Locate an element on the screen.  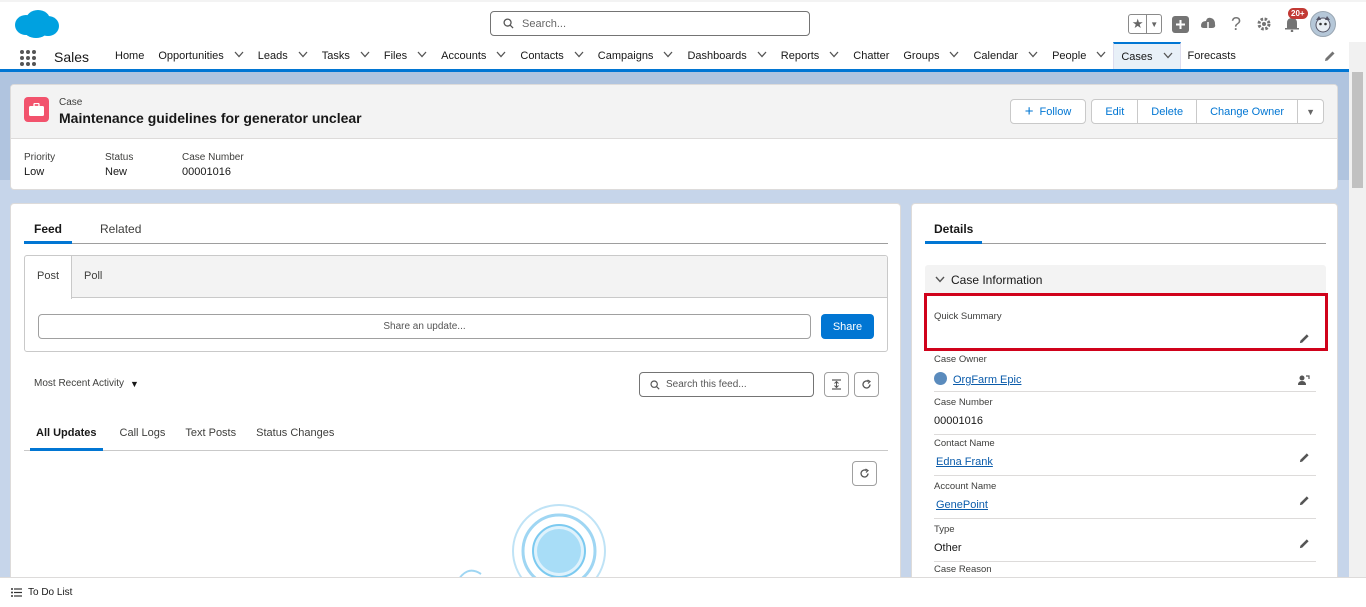
trailhead-icon is located at coordinates (1208, 24).